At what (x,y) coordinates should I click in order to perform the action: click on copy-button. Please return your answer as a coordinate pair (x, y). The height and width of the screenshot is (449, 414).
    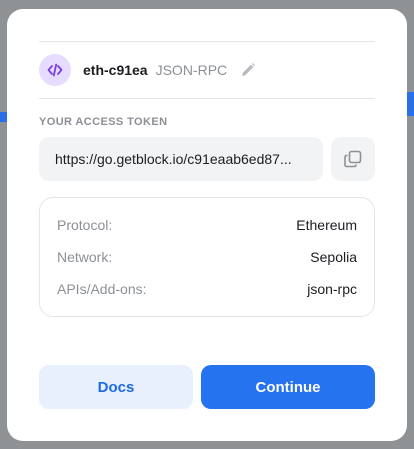
    Looking at the image, I should click on (353, 159).